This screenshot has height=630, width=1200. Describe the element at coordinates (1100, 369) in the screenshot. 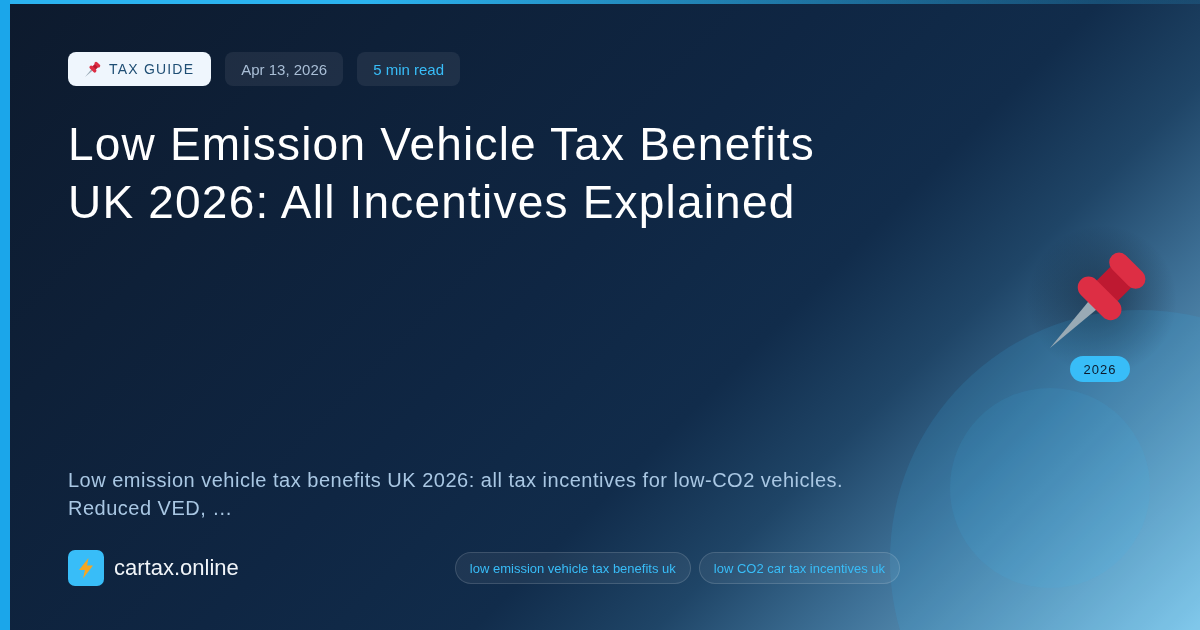

I see `year-badge: 2026` at that location.